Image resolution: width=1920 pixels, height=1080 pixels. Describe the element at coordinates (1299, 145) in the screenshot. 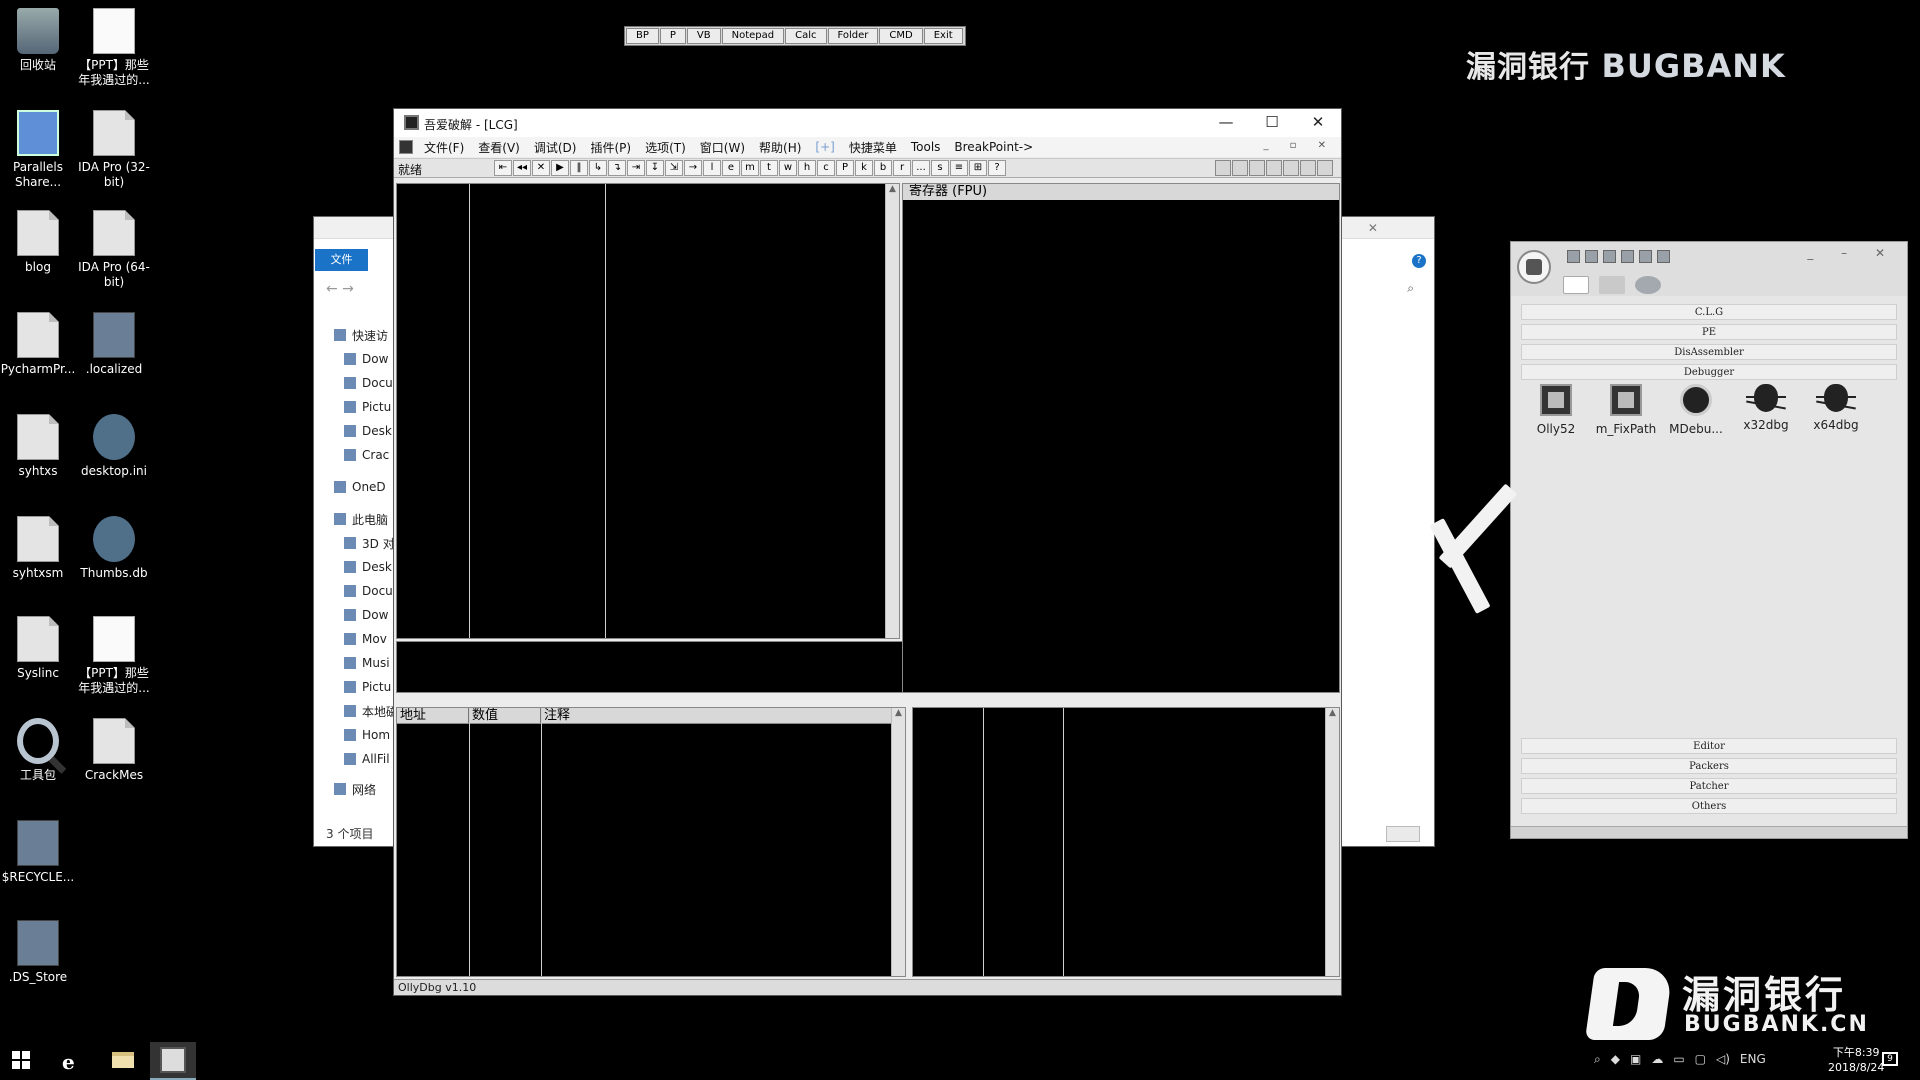

I see `mdi-window-controls: _ ▫ ✕` at that location.